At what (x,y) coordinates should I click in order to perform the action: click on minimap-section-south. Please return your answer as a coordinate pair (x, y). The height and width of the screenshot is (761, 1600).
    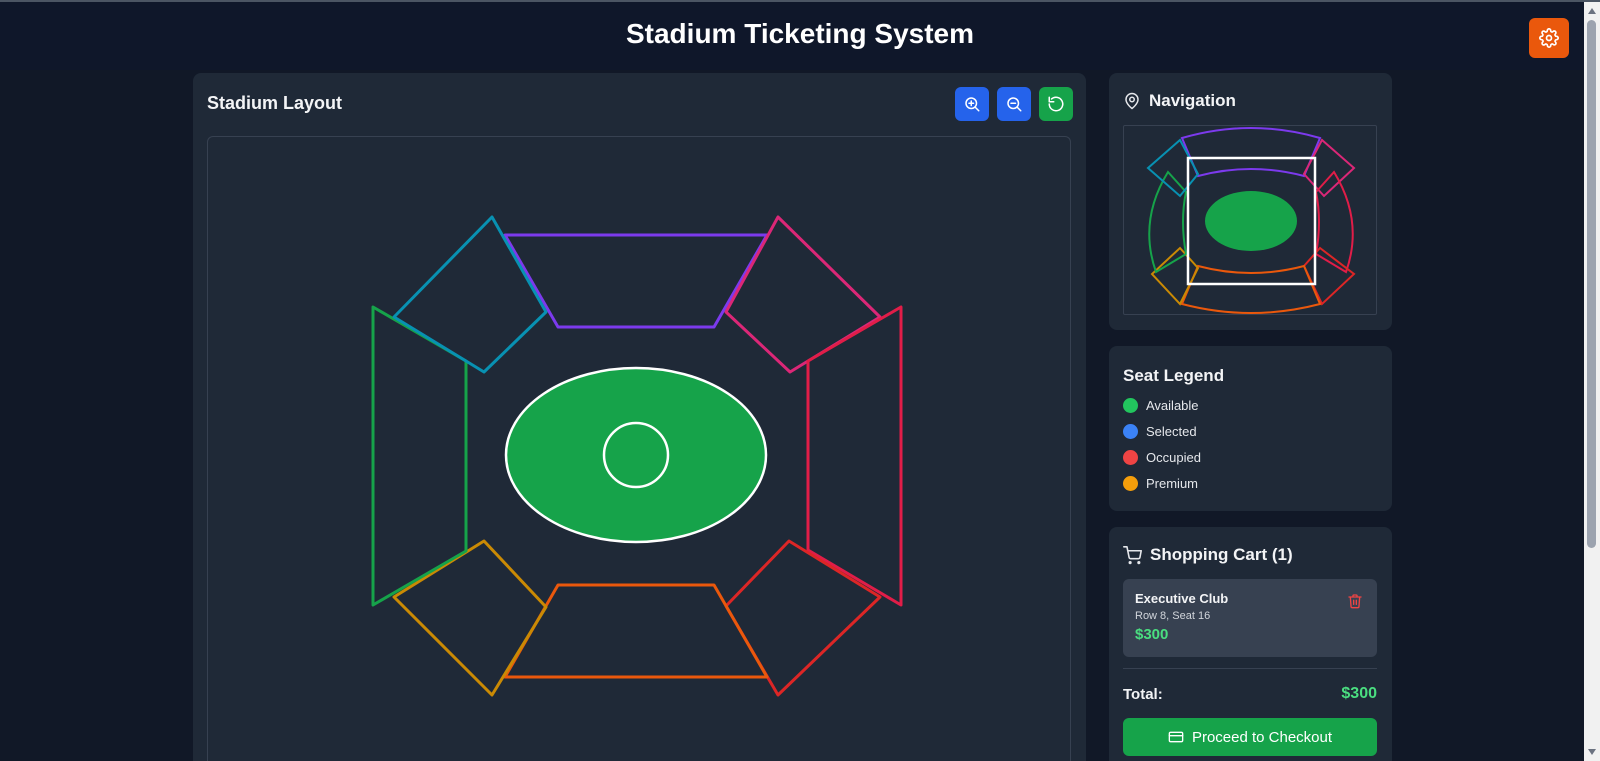
    Looking at the image, I should click on (1251, 289).